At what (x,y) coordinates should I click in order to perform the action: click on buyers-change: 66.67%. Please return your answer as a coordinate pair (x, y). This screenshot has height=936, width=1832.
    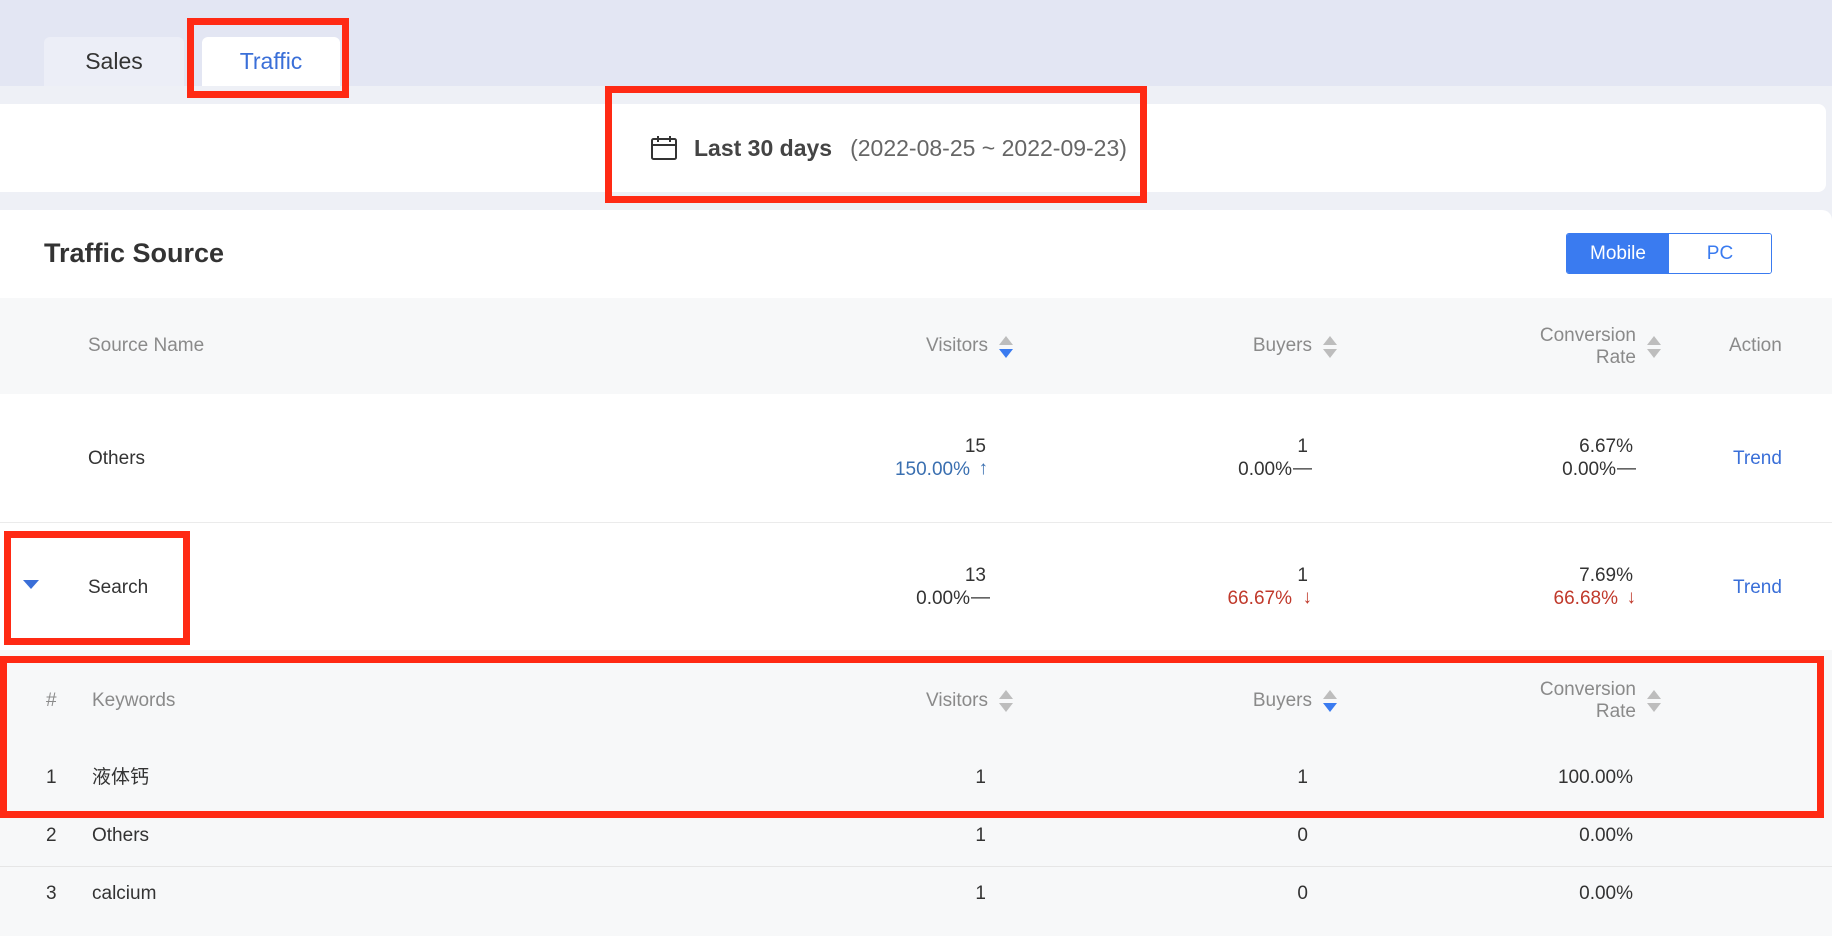
    Looking at the image, I should click on (1259, 598).